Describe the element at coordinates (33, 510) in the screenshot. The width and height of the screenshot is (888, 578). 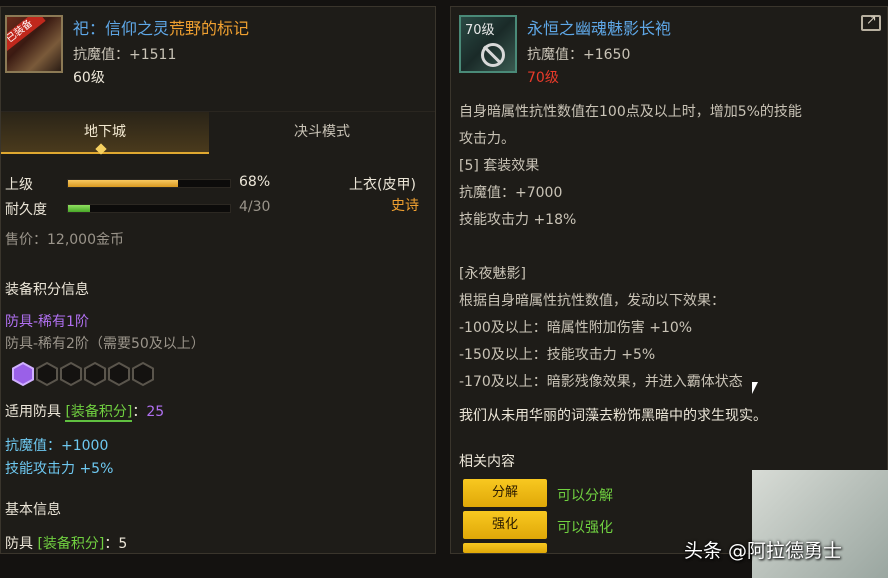
I see `basic-info-title: 基本信息` at that location.